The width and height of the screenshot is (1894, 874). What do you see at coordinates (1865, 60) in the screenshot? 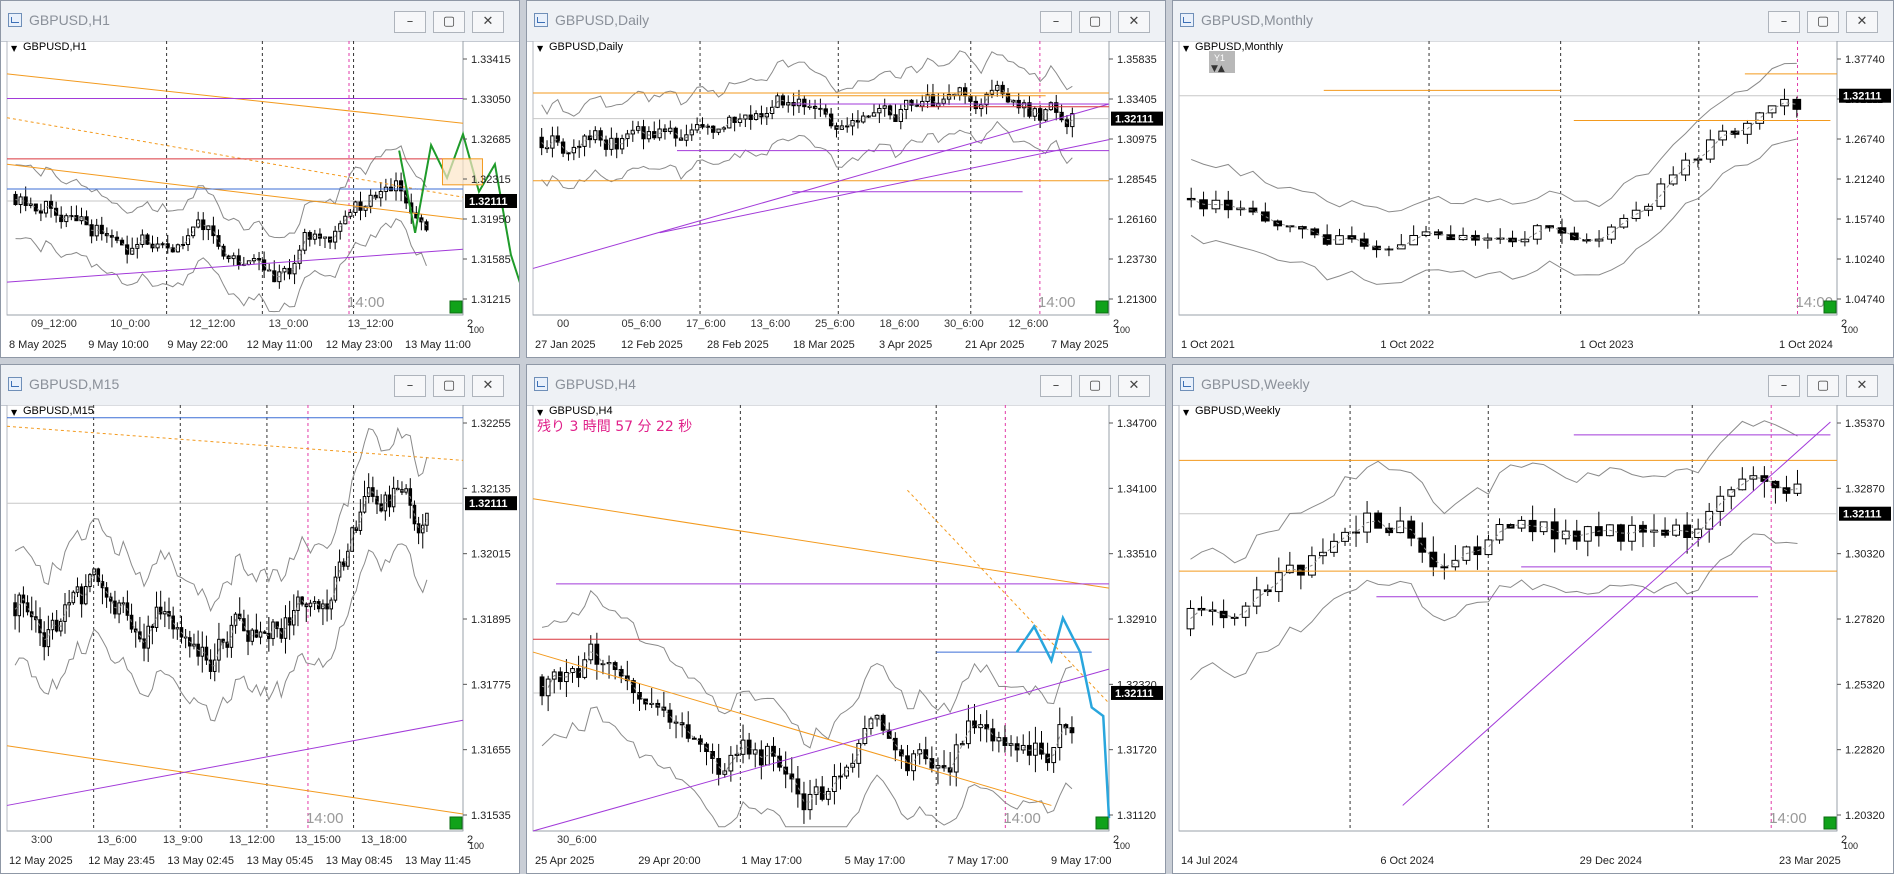
I see `price-axis-label: 1.37740` at bounding box center [1865, 60].